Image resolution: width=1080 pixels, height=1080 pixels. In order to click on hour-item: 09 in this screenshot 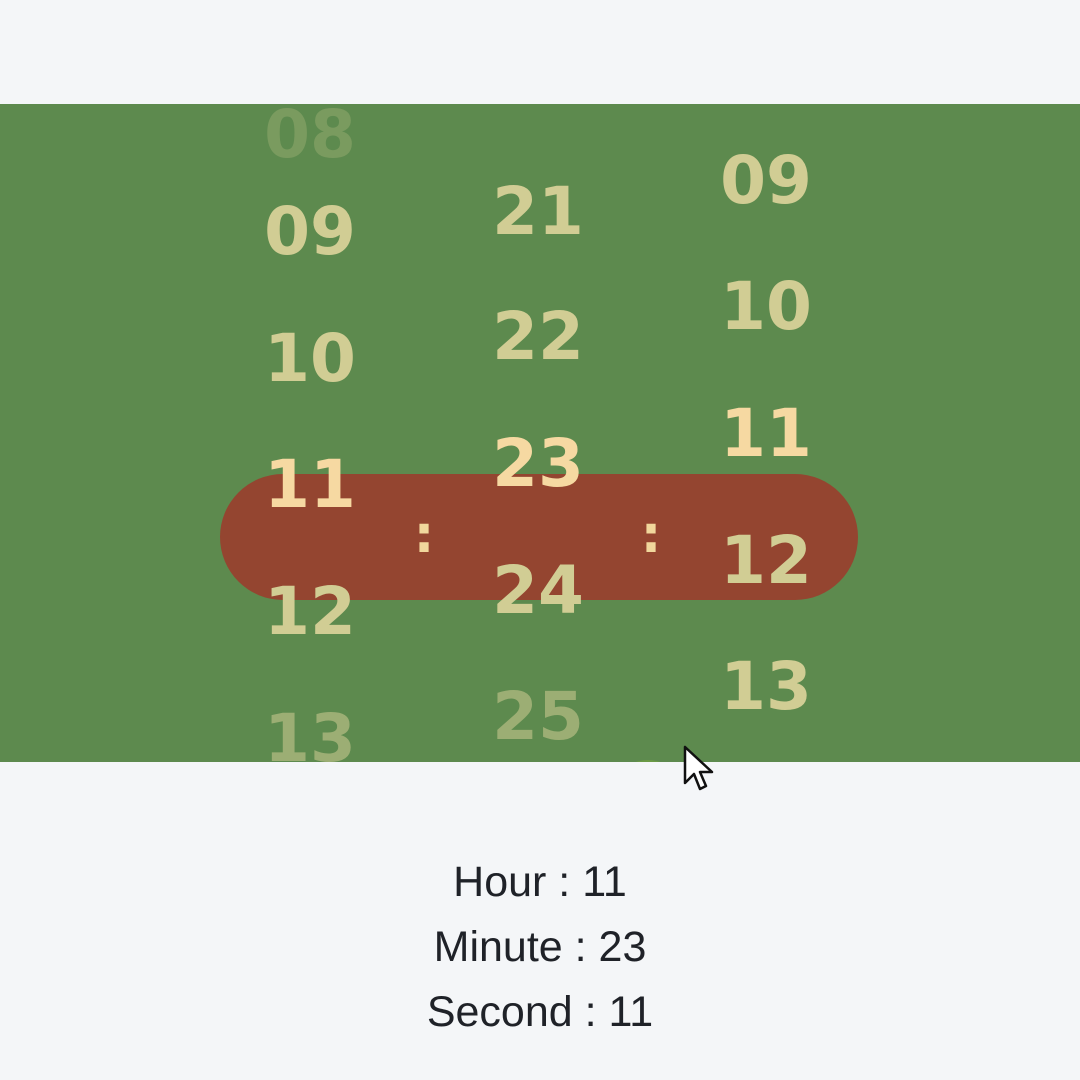, I will do `click(310, 232)`.